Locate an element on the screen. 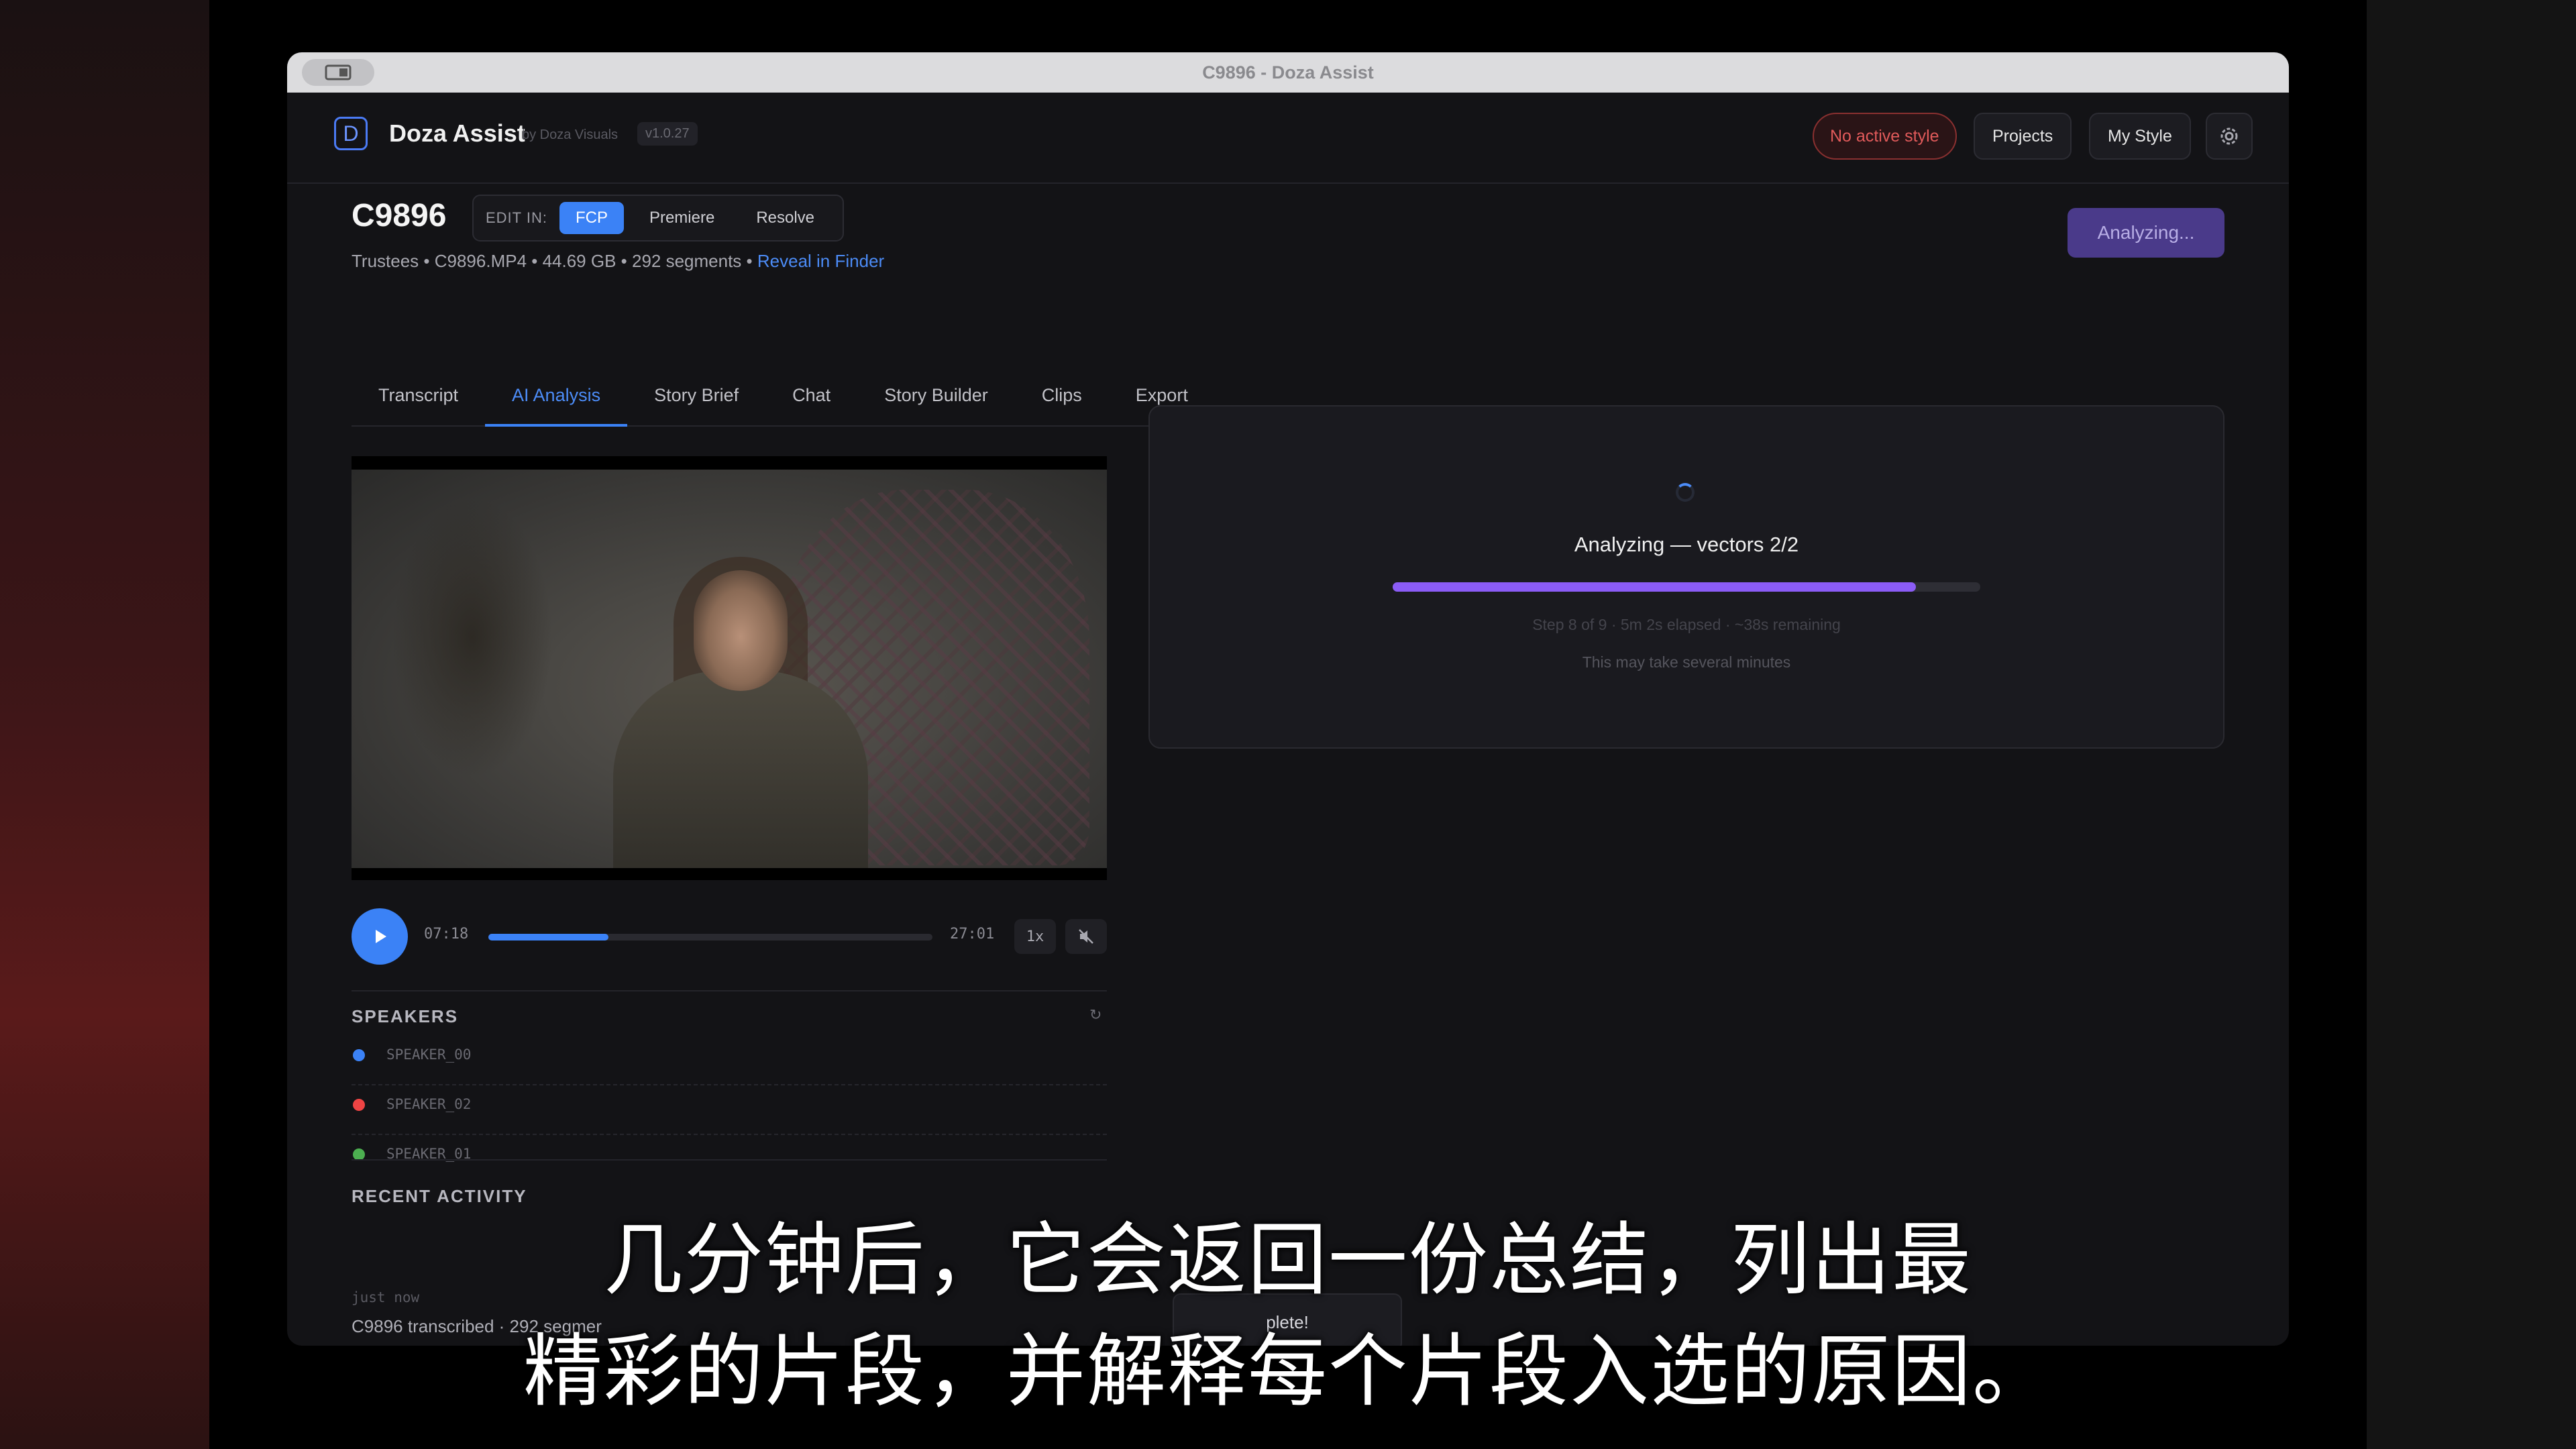 The image size is (2576, 1449). my-style-button: My Style is located at coordinates (2140, 136).